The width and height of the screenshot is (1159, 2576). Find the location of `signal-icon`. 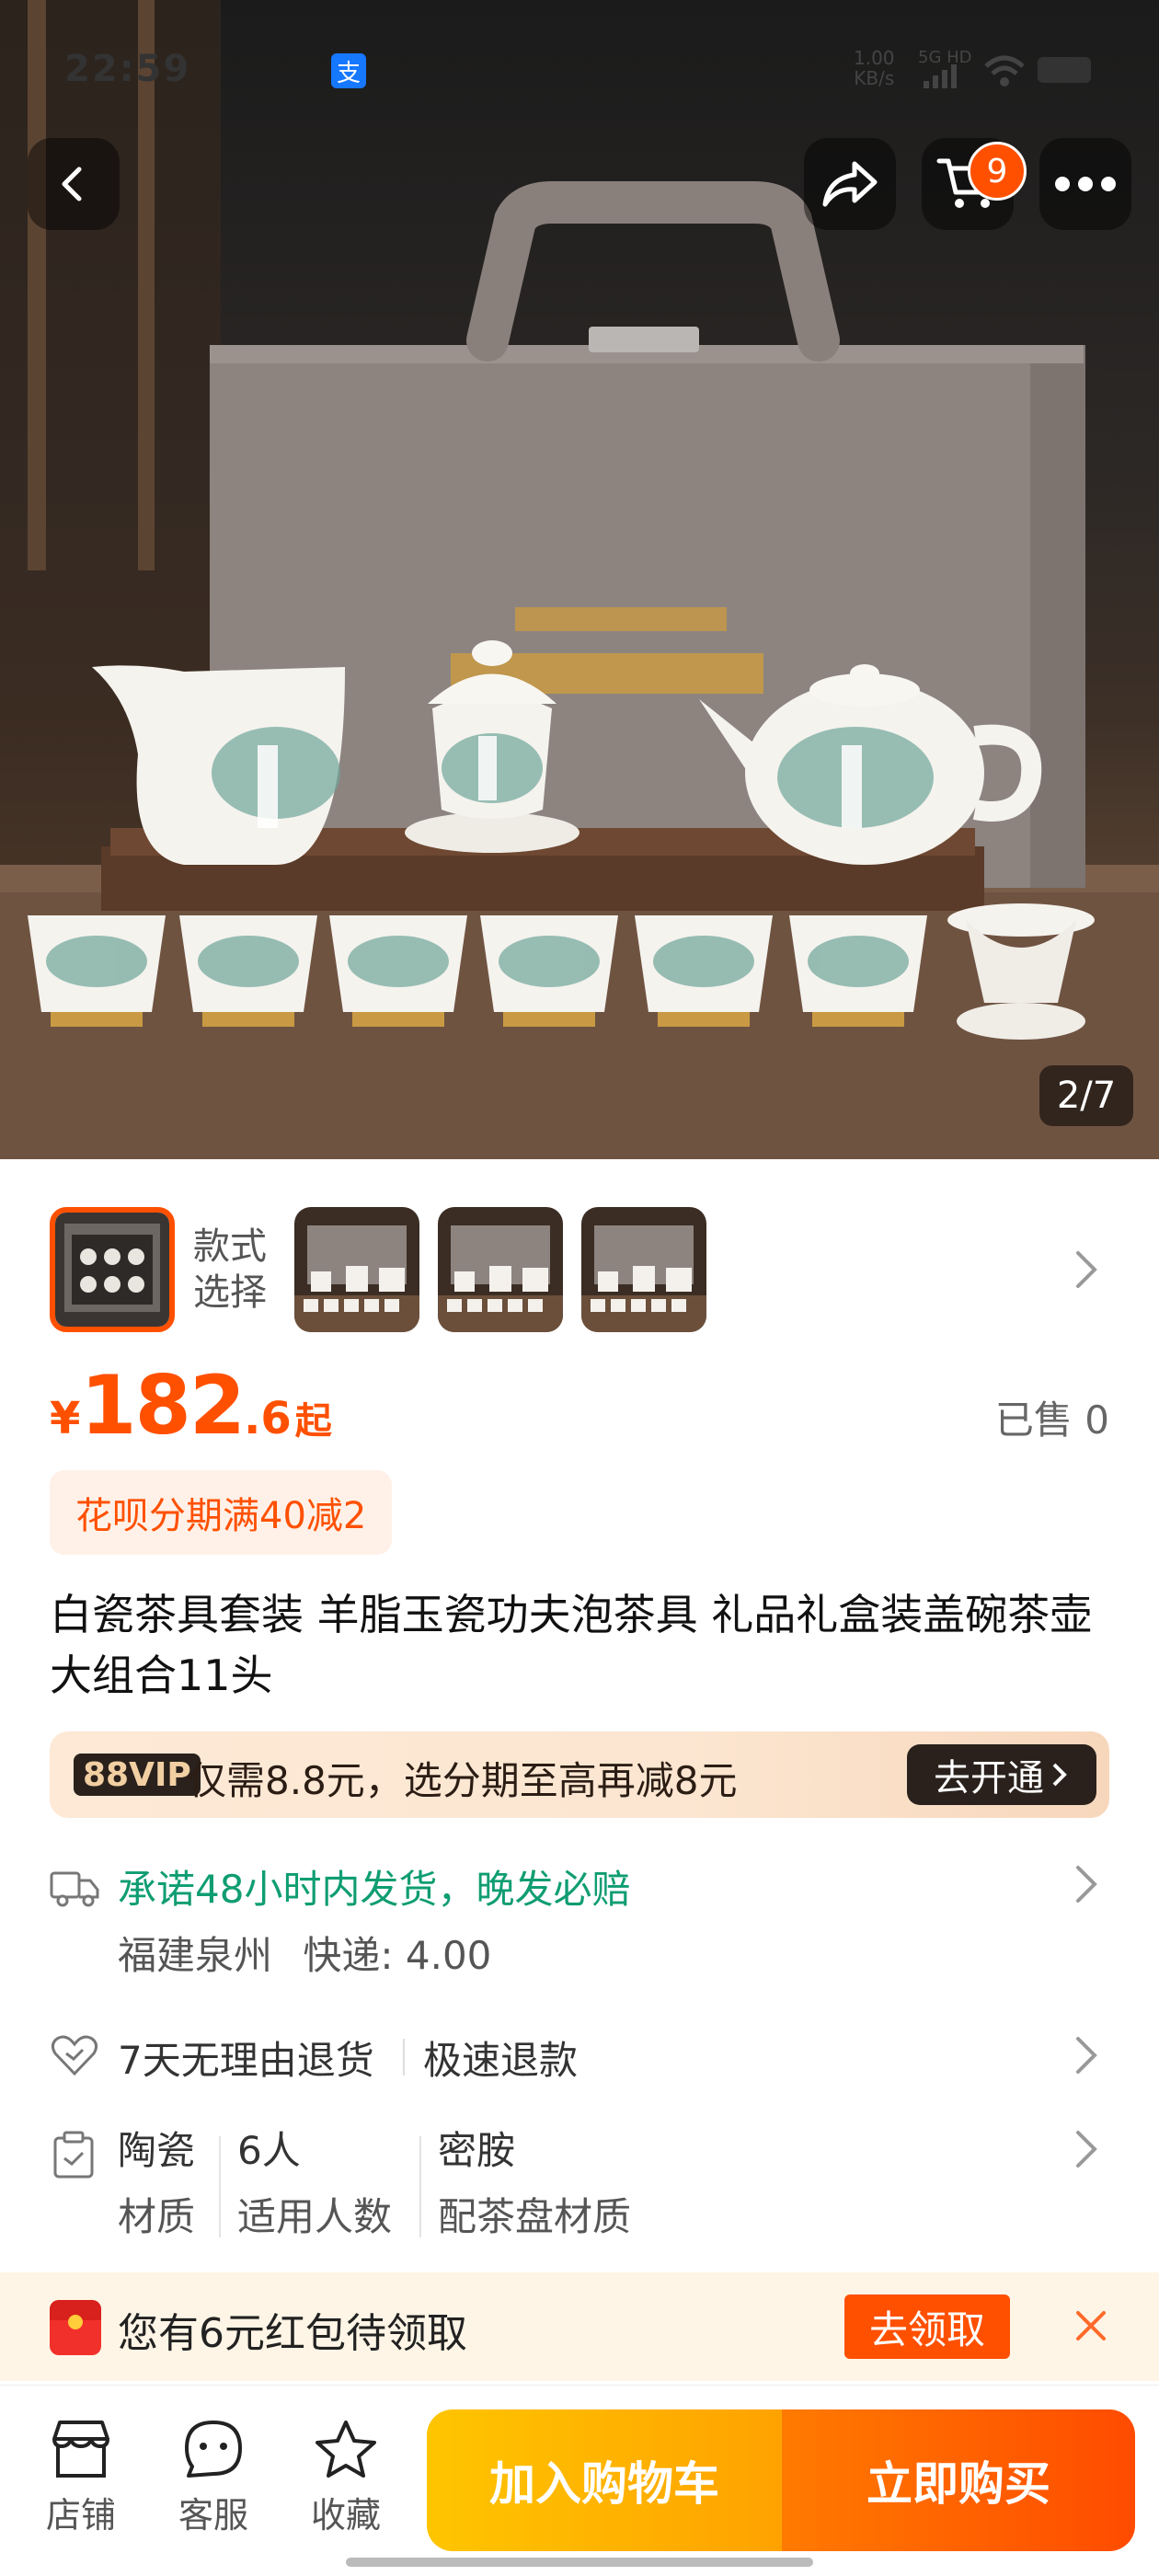

signal-icon is located at coordinates (940, 76).